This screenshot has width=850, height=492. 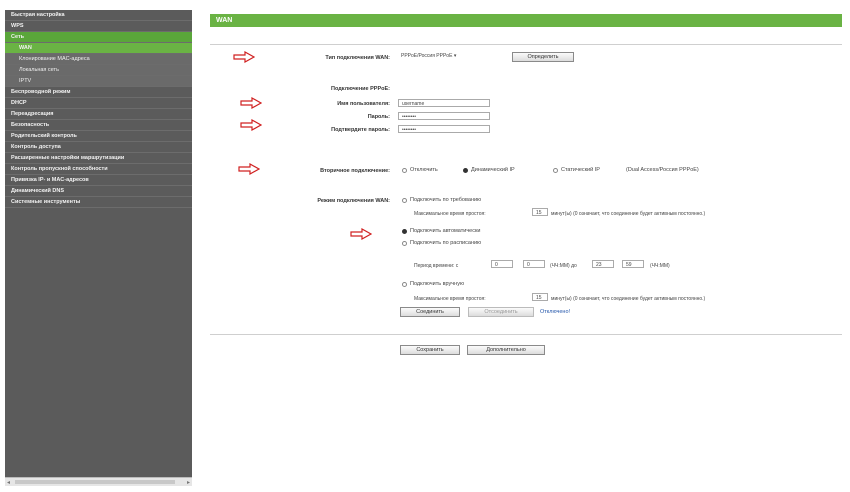 What do you see at coordinates (98, 48) in the screenshot?
I see `sidebar-item-wan: WAN` at bounding box center [98, 48].